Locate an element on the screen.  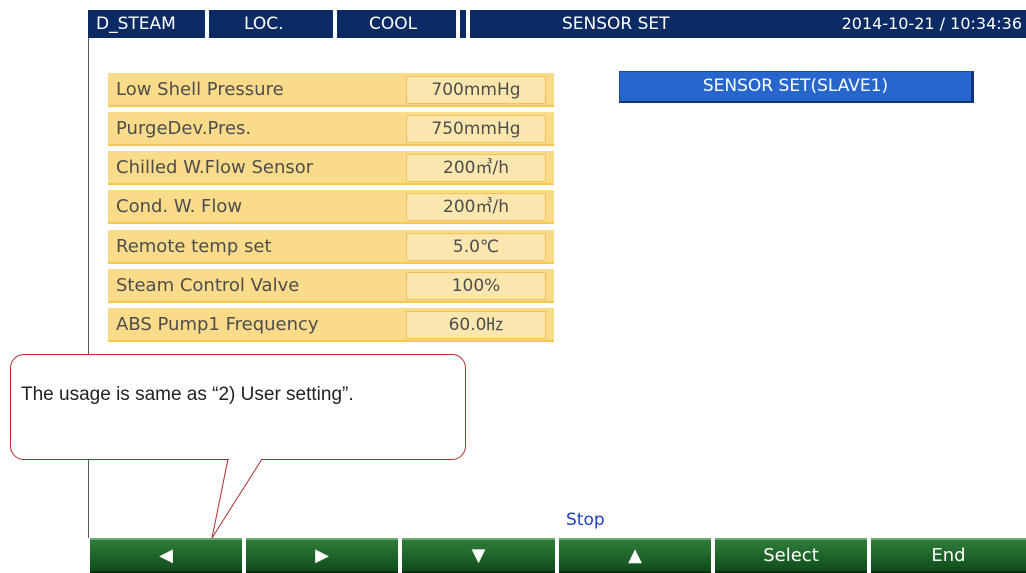
status-text: Stop is located at coordinates (585, 520).